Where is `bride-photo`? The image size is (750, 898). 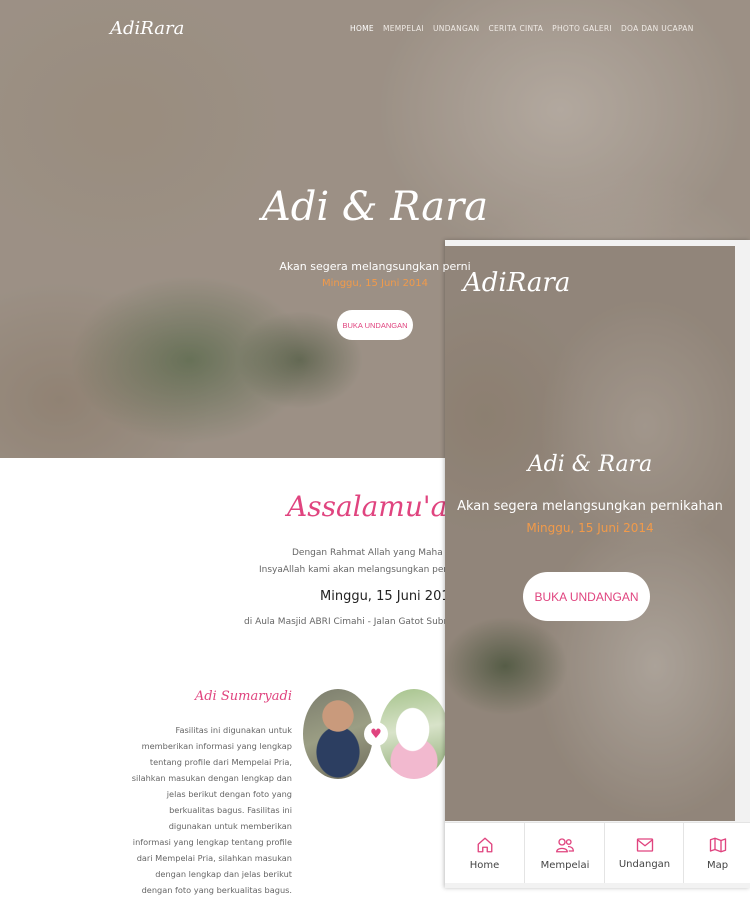 bride-photo is located at coordinates (414, 734).